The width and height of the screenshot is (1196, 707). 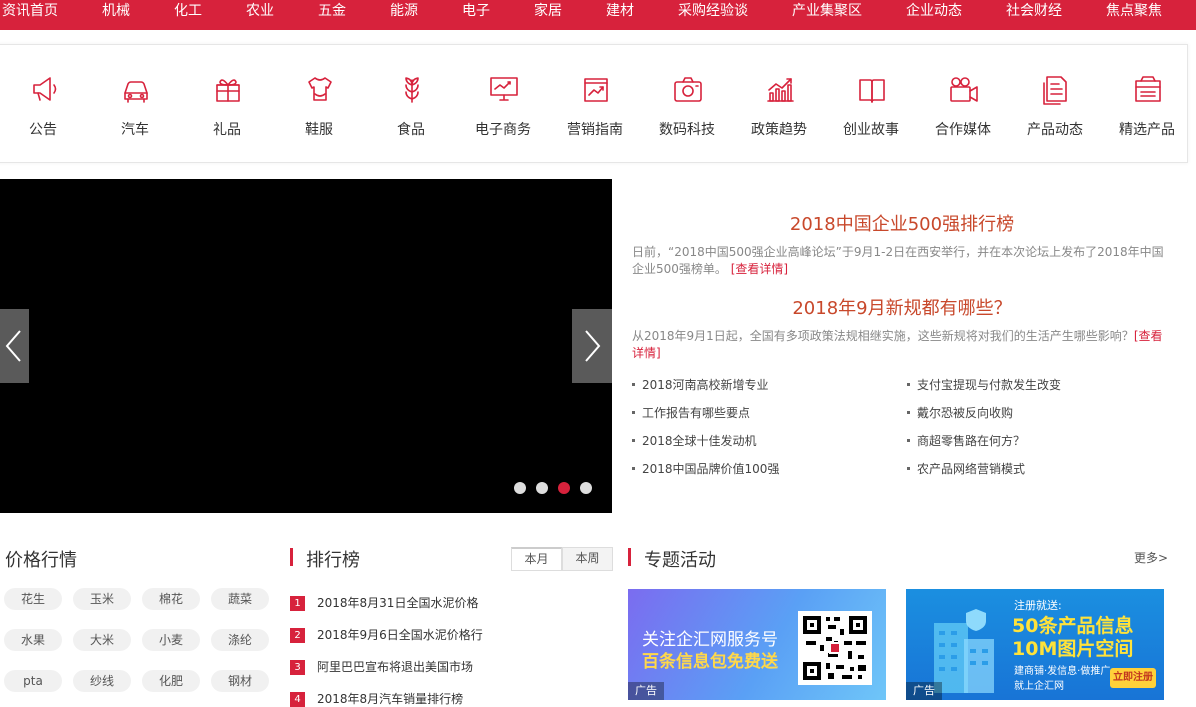 What do you see at coordinates (871, 104) in the screenshot?
I see `category-book: 创业故事` at bounding box center [871, 104].